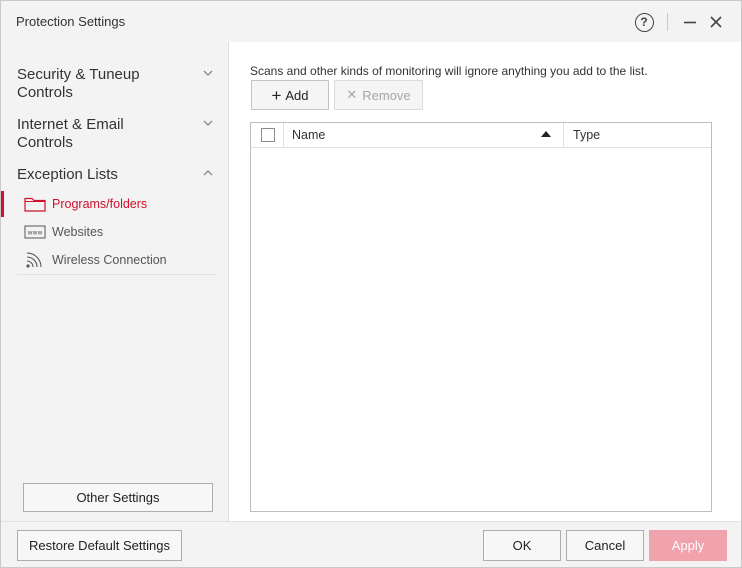  What do you see at coordinates (117, 274) in the screenshot?
I see `sidebar-divider` at bounding box center [117, 274].